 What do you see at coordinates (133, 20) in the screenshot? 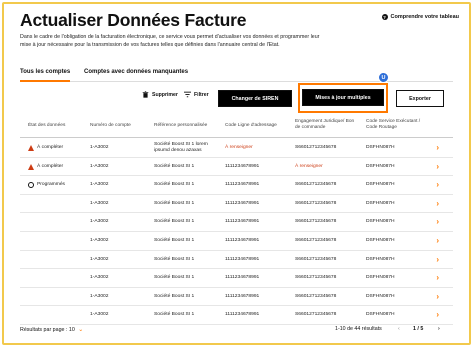
I see `page-title: Actualiser Données Facture` at bounding box center [133, 20].